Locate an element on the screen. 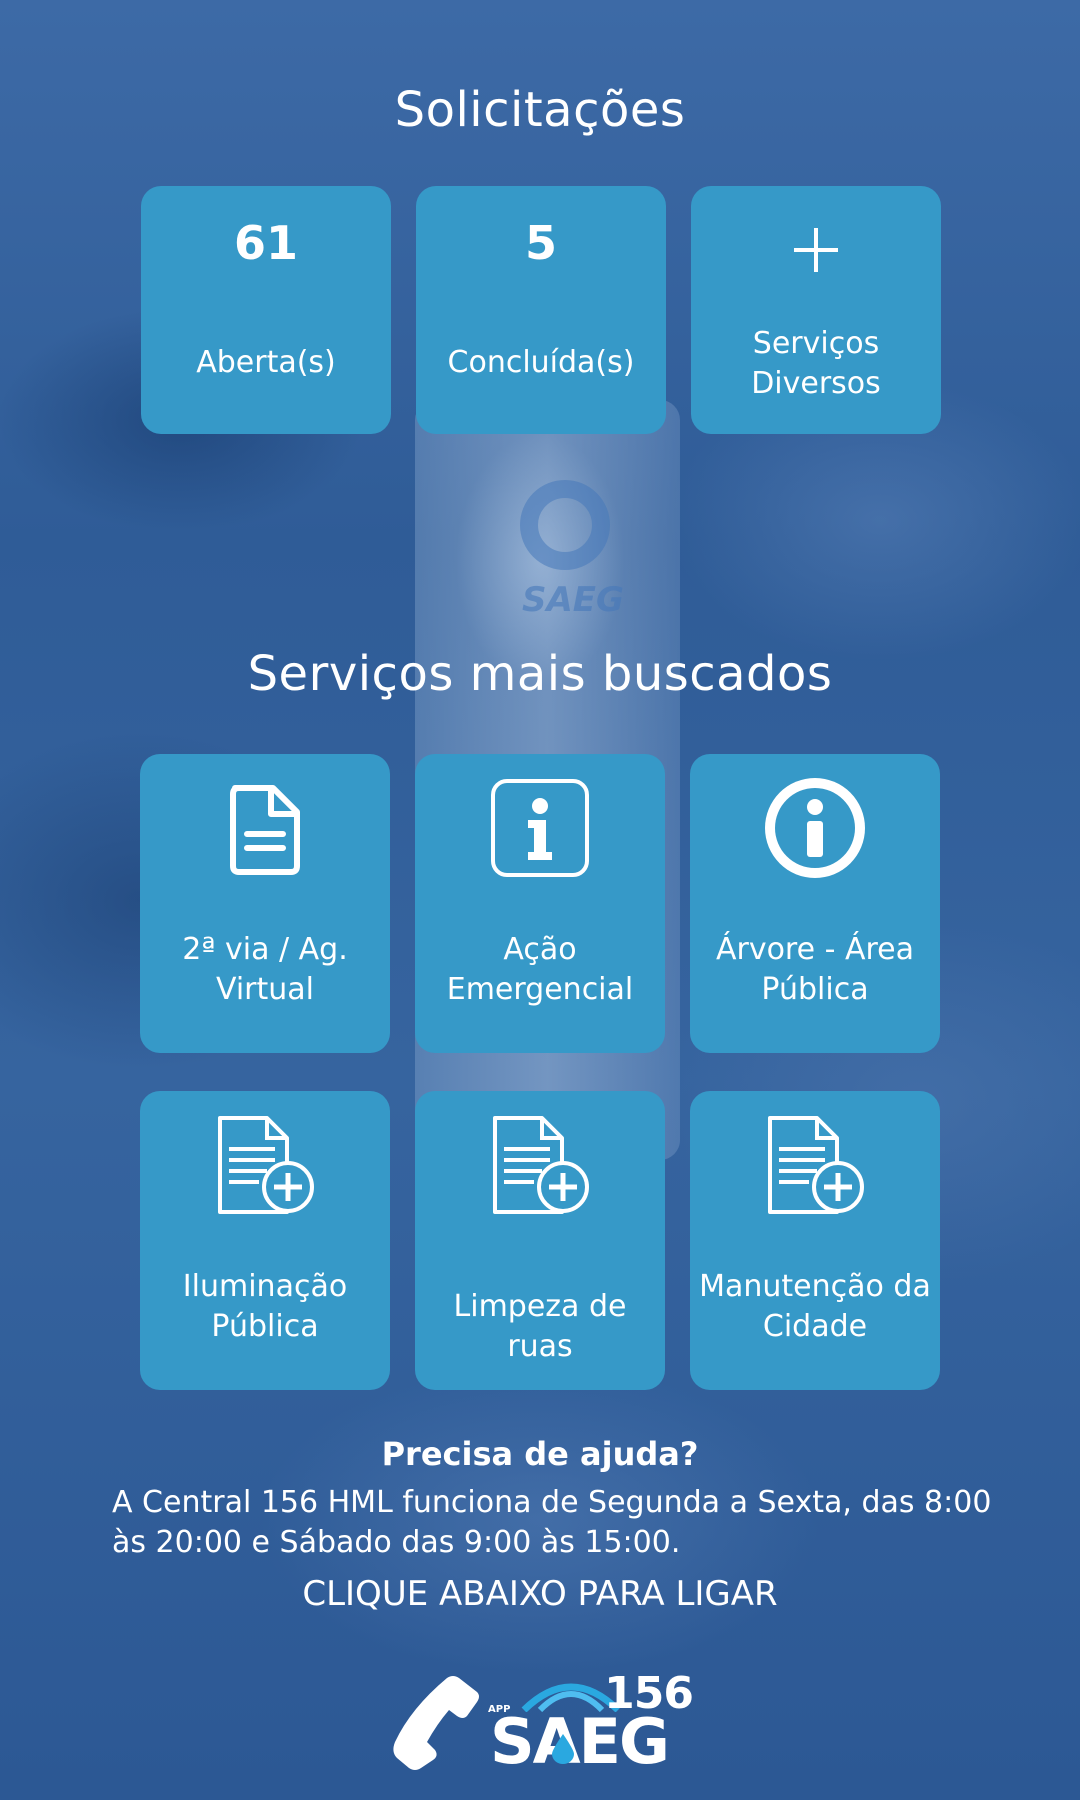 This screenshot has height=1800, width=1080. info-square-icon is located at coordinates (540, 828).